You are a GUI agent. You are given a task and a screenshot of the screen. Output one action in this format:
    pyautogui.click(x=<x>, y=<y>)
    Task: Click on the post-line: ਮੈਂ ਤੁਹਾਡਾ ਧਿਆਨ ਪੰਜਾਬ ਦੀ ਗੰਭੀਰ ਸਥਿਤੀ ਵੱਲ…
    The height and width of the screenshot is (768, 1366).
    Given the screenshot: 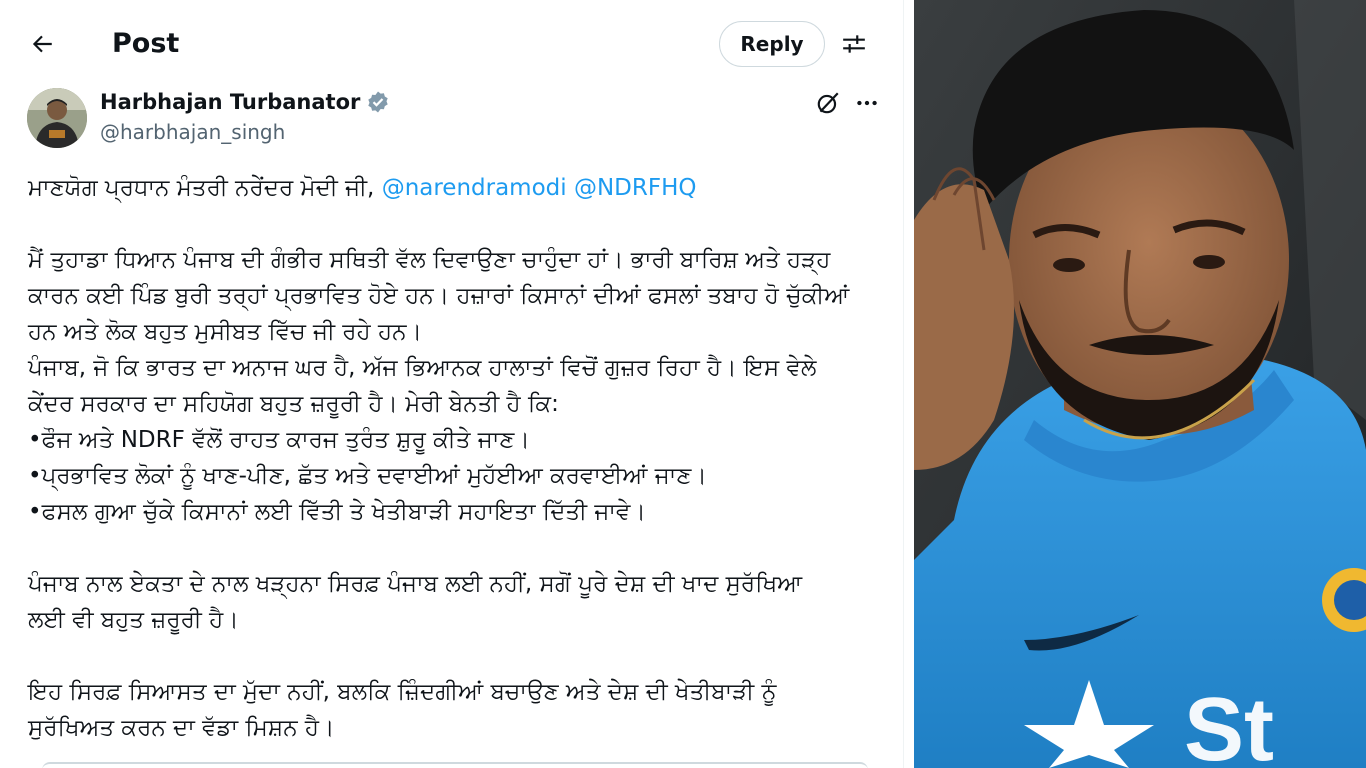 What is the action you would take?
    pyautogui.click(x=429, y=260)
    